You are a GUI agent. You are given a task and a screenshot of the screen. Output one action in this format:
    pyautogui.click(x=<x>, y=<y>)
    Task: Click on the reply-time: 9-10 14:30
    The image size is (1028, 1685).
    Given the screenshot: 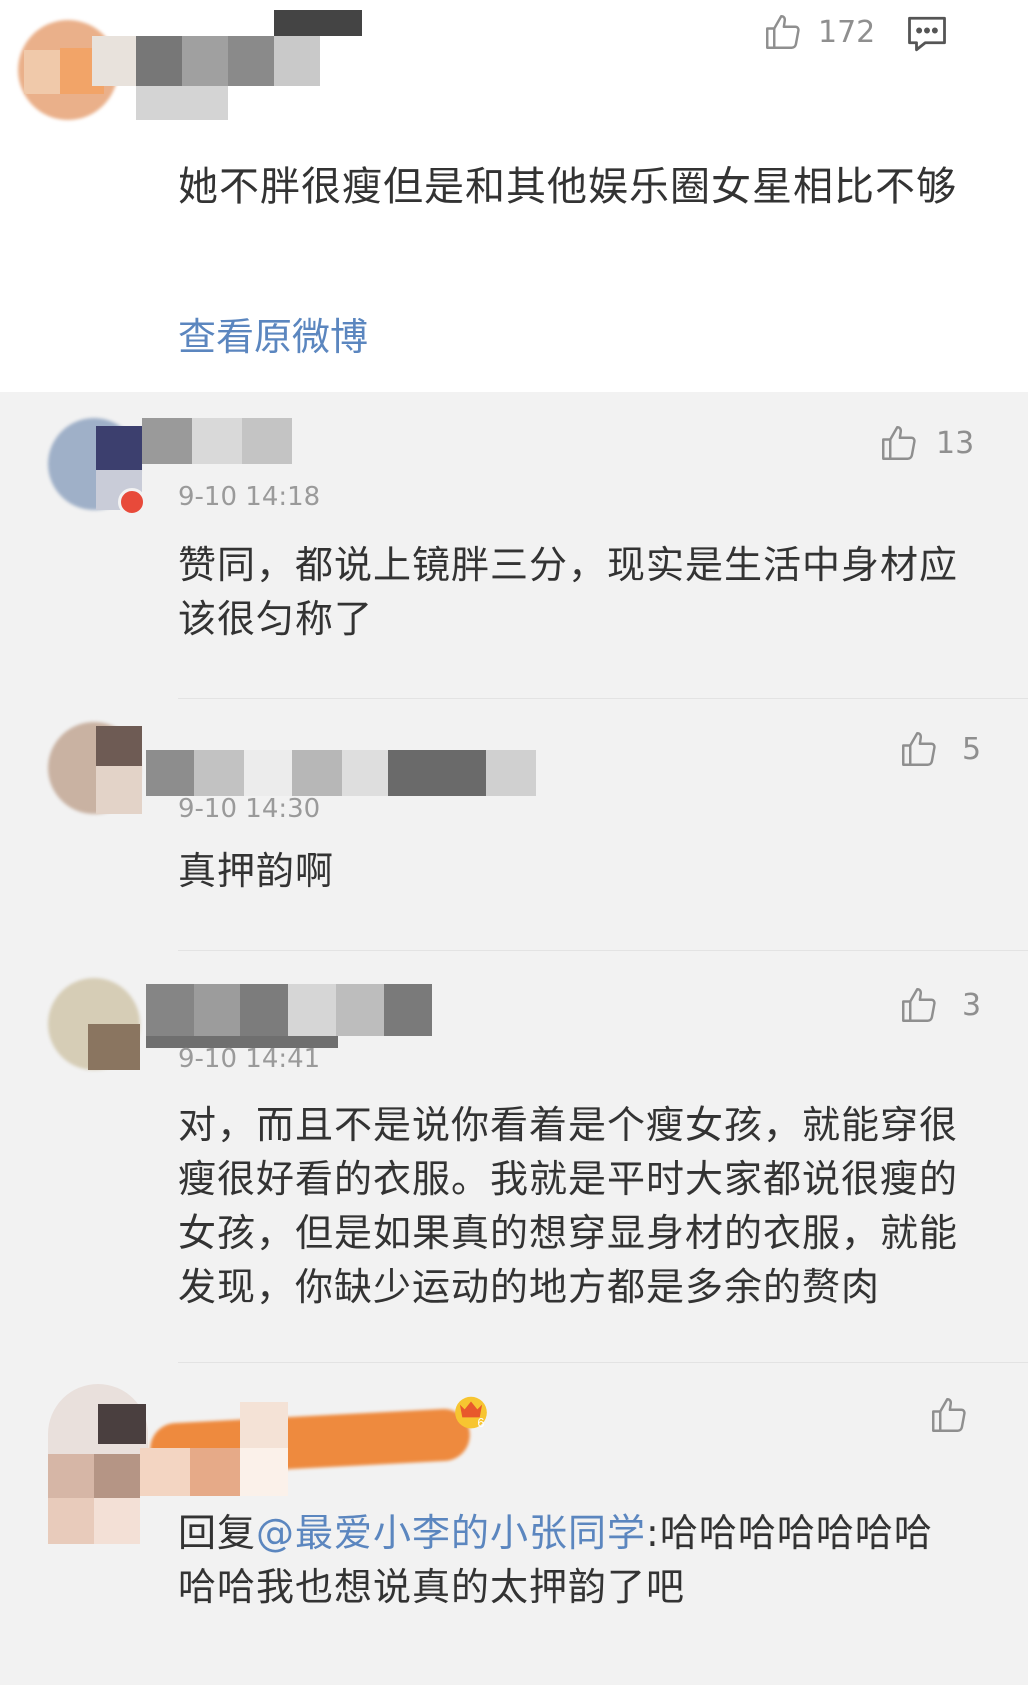 What is the action you would take?
    pyautogui.click(x=249, y=809)
    